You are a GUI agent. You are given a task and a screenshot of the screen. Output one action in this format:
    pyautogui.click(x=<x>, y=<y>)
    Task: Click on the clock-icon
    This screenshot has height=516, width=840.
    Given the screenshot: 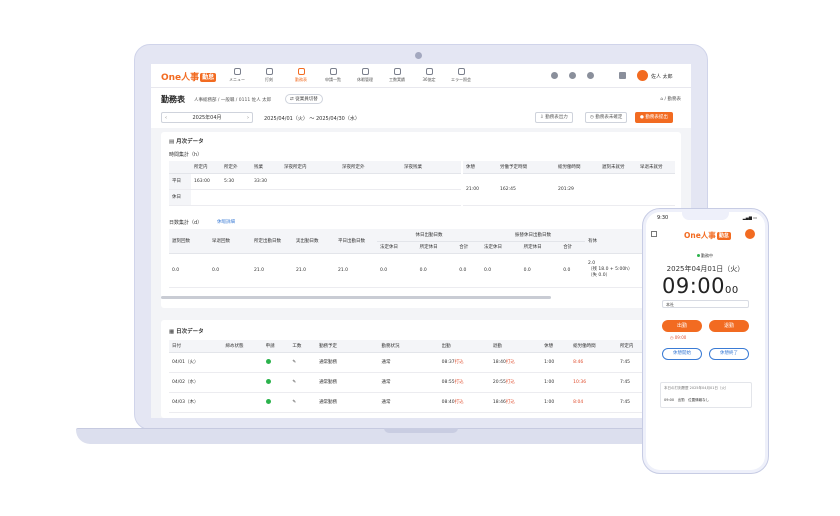 What is the action you would take?
    pyautogui.click(x=269, y=71)
    